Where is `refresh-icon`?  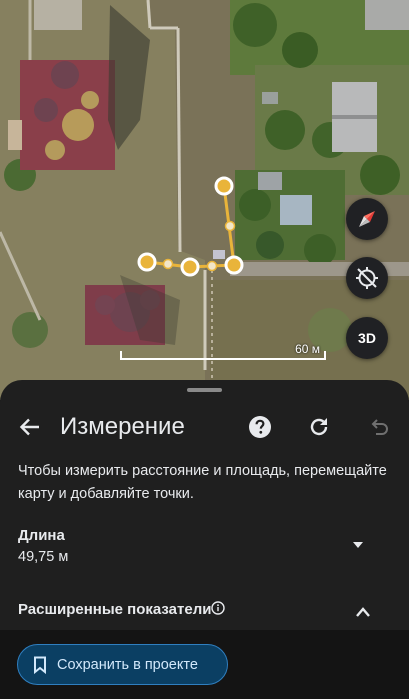 refresh-icon is located at coordinates (319, 427).